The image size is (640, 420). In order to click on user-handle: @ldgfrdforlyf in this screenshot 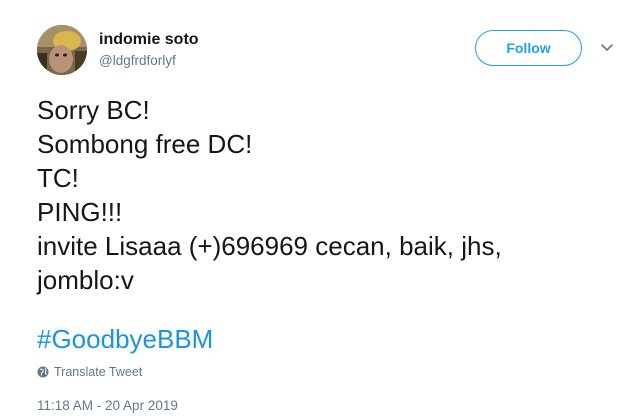, I will do `click(137, 60)`.